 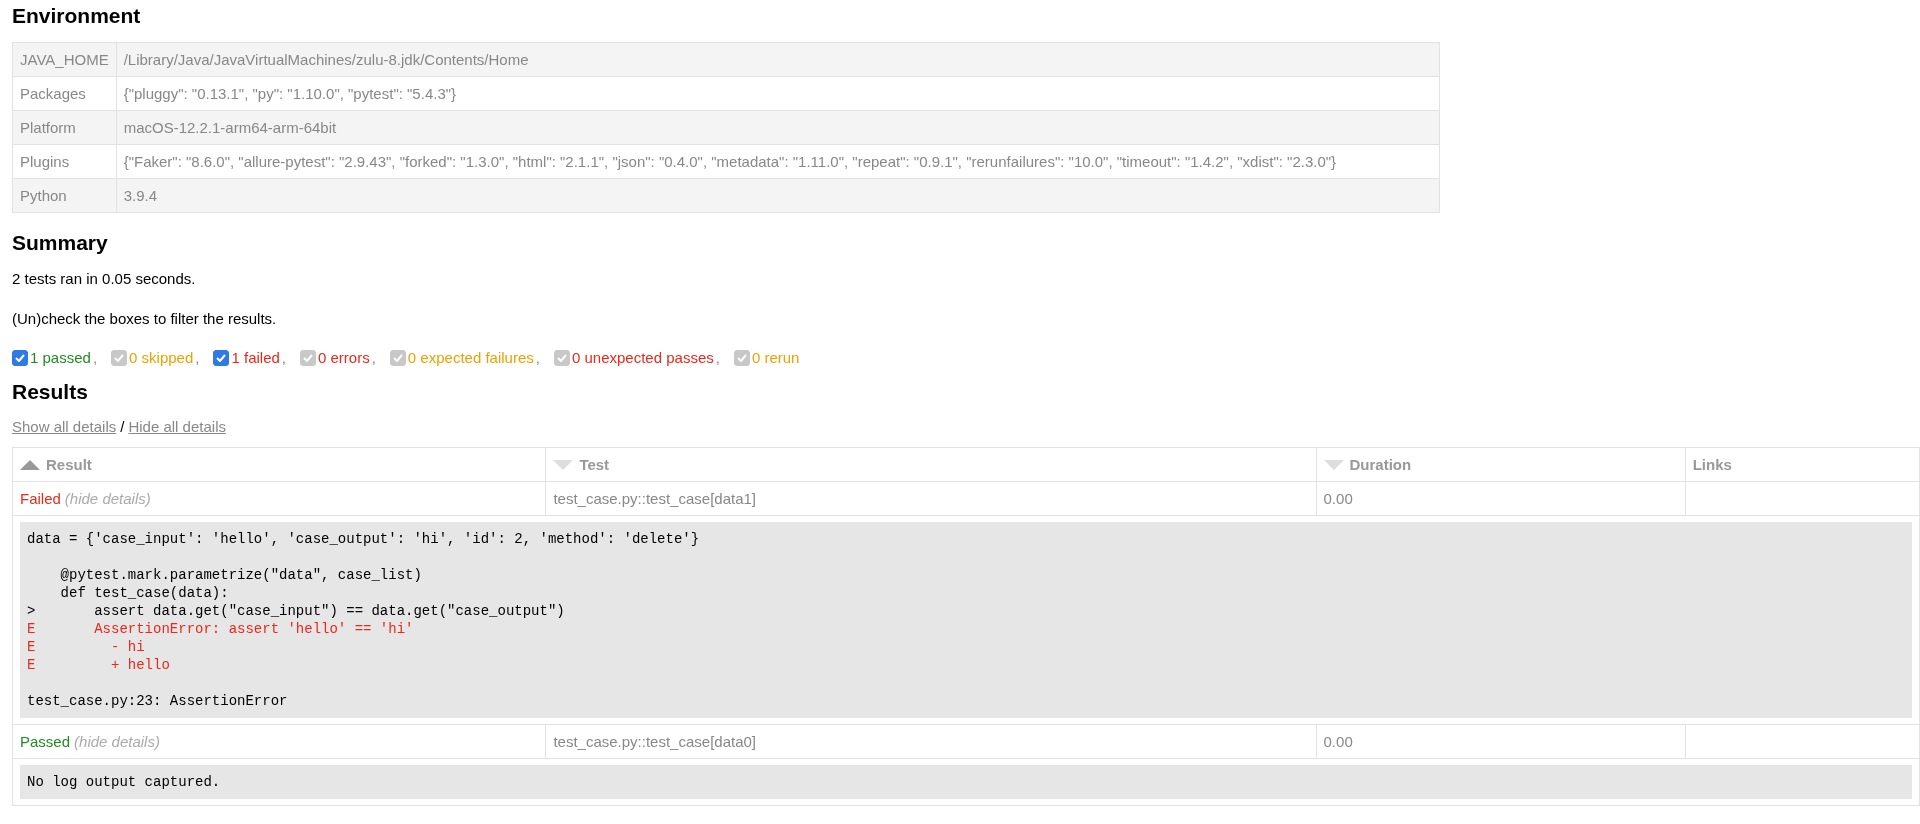 What do you see at coordinates (124, 782) in the screenshot?
I see `log-line: No log output captured.` at bounding box center [124, 782].